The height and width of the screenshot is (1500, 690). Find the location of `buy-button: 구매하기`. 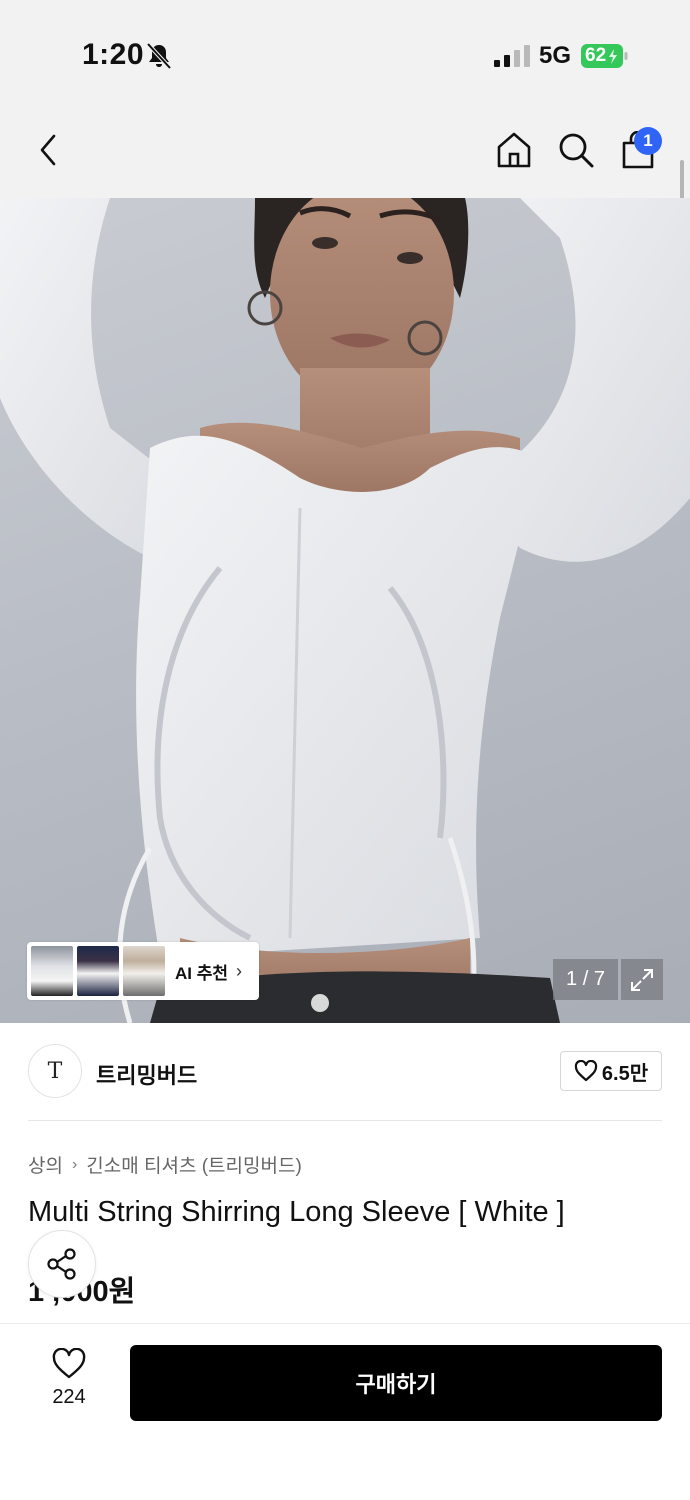

buy-button: 구매하기 is located at coordinates (396, 1383).